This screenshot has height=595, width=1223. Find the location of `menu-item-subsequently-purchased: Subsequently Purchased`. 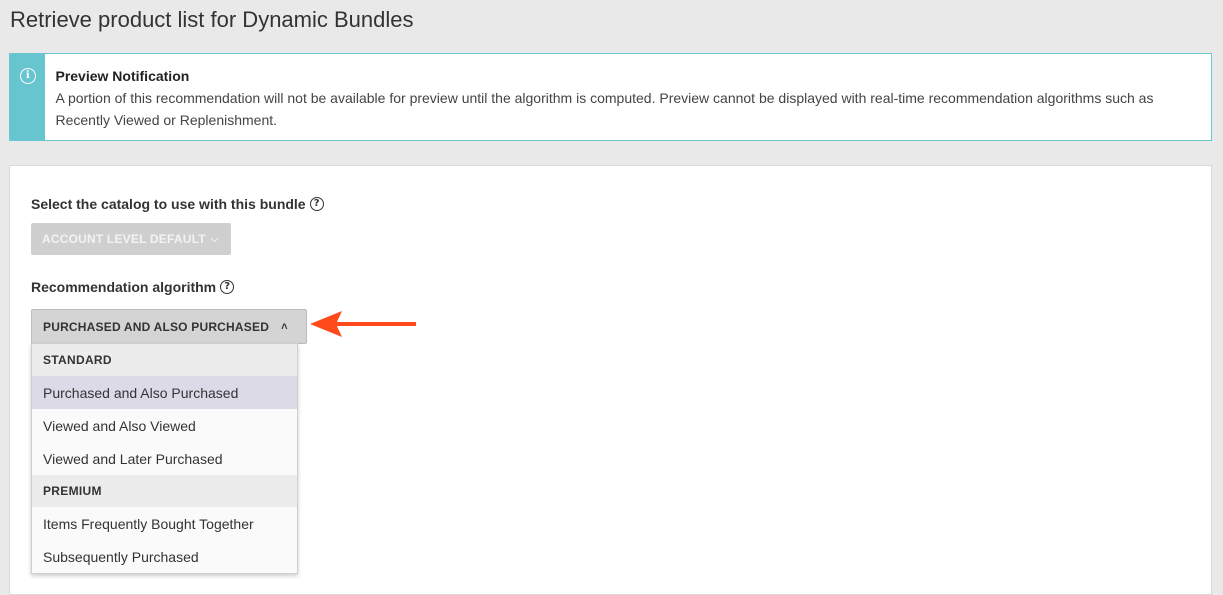

menu-item-subsequently-purchased: Subsequently Purchased is located at coordinates (164, 556).